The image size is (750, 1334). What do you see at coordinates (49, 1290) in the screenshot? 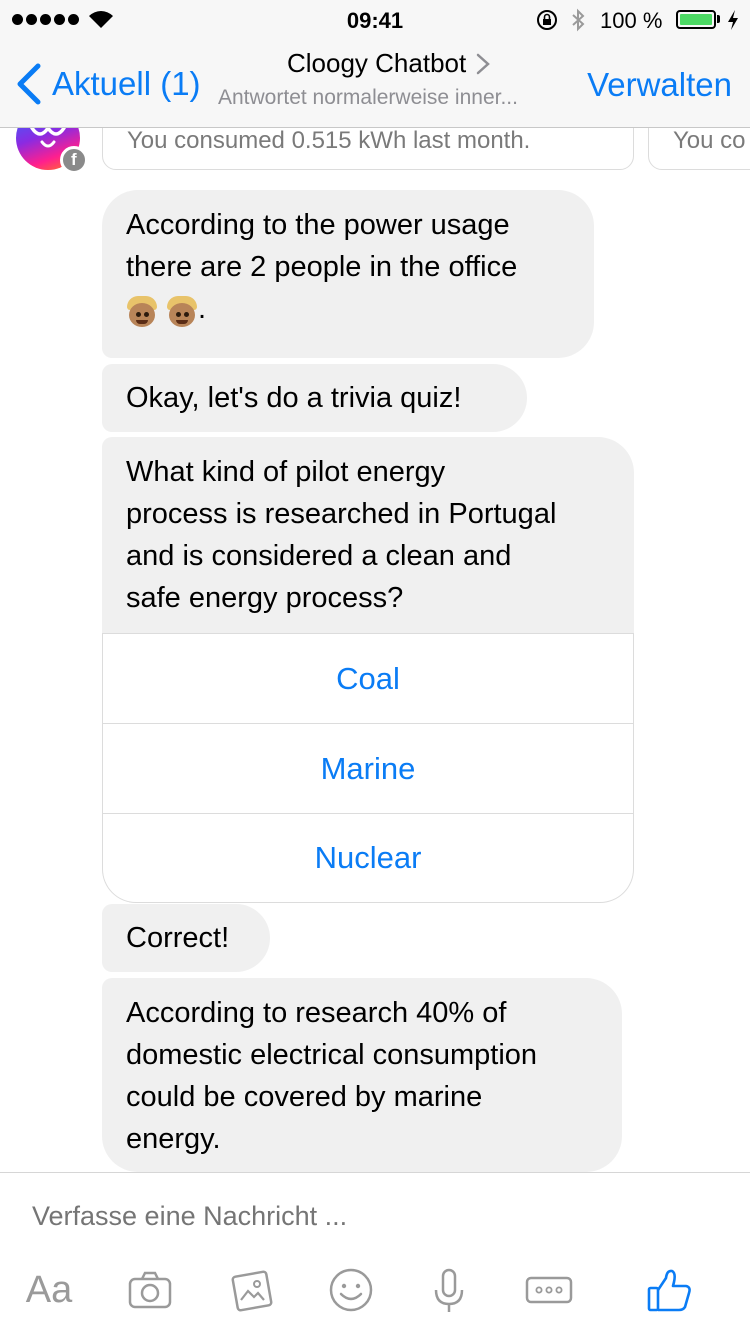
I see `text-format-button: Aa` at bounding box center [49, 1290].